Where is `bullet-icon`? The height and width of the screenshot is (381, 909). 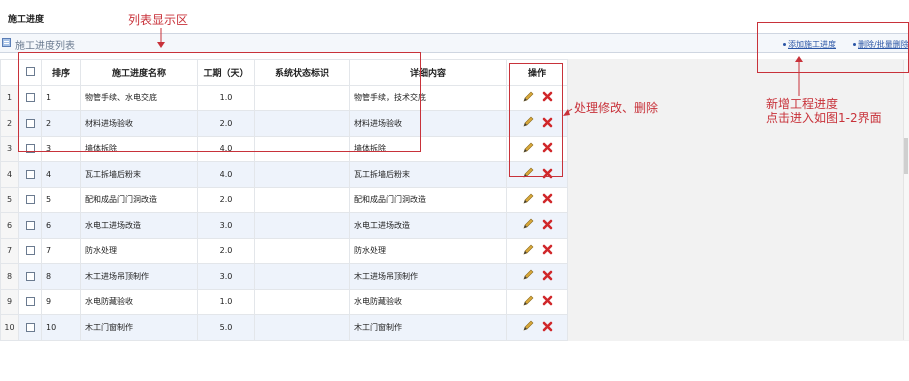
bullet-icon is located at coordinates (784, 44).